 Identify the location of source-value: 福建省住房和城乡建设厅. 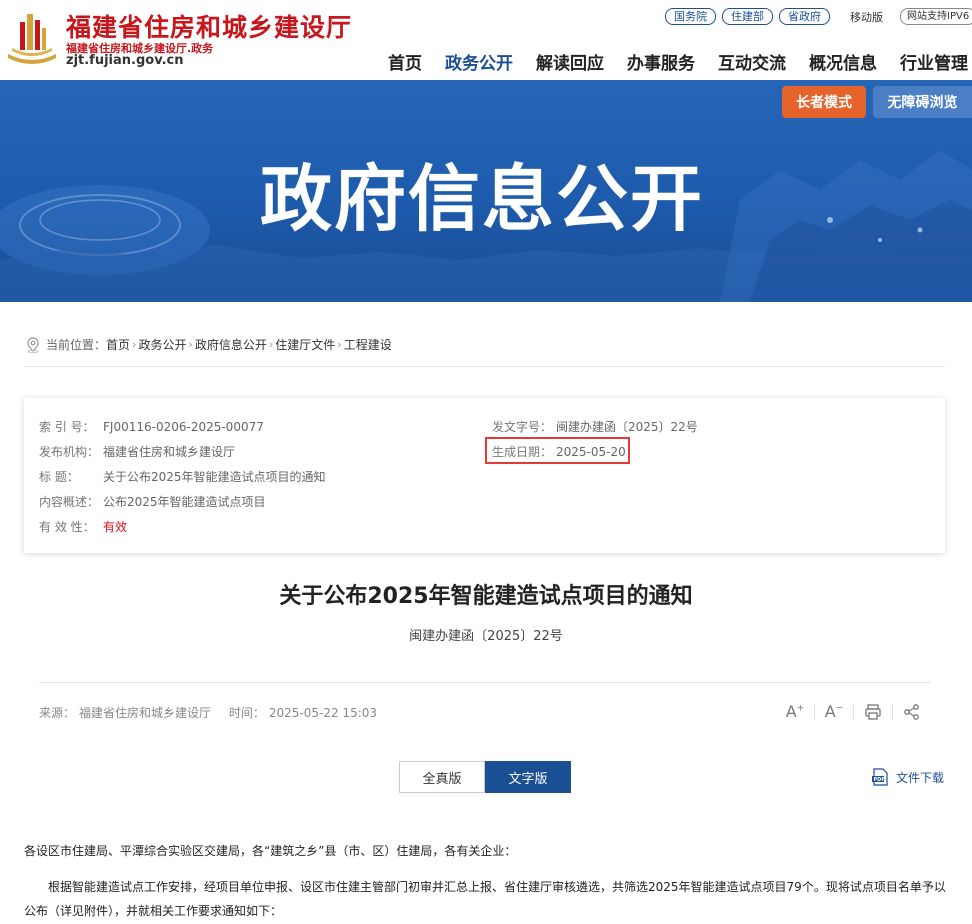
(145, 713).